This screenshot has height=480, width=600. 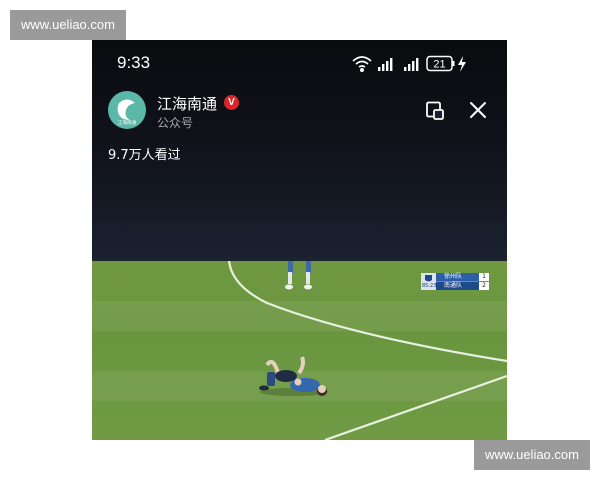 What do you see at coordinates (429, 286) in the screenshot?
I see `match-clock: 85:23` at bounding box center [429, 286].